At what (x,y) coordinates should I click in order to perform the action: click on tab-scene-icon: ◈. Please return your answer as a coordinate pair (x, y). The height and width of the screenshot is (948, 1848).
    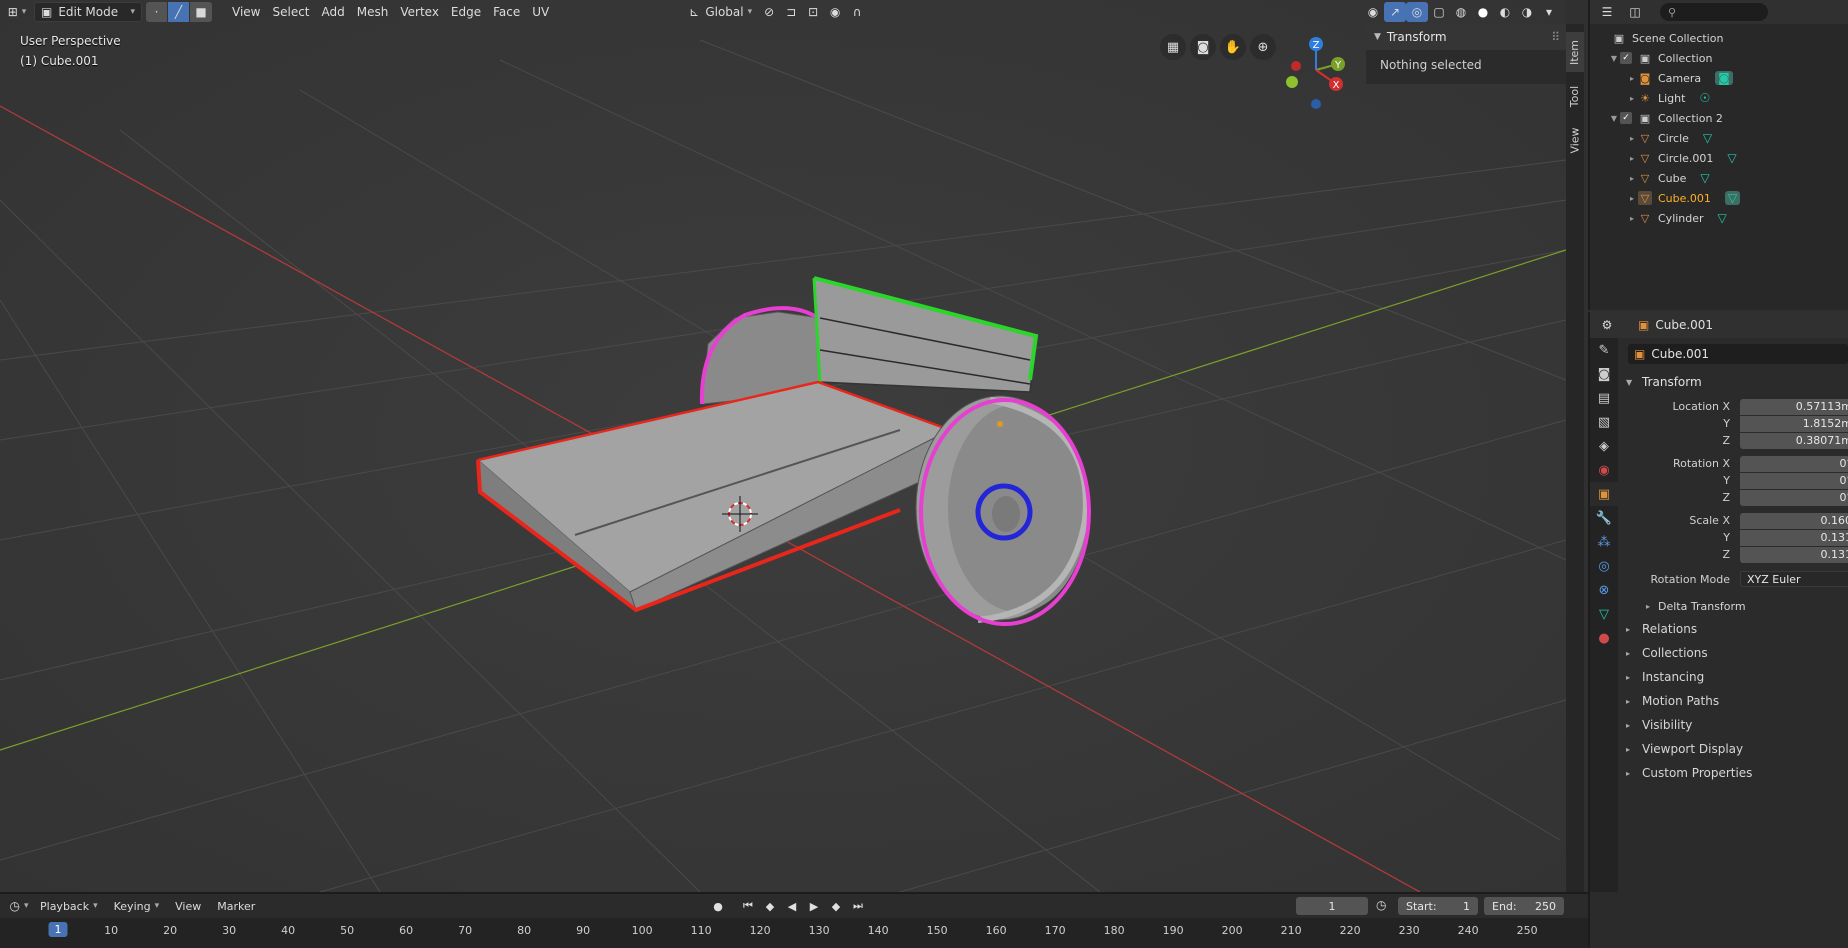
    Looking at the image, I should click on (1604, 446).